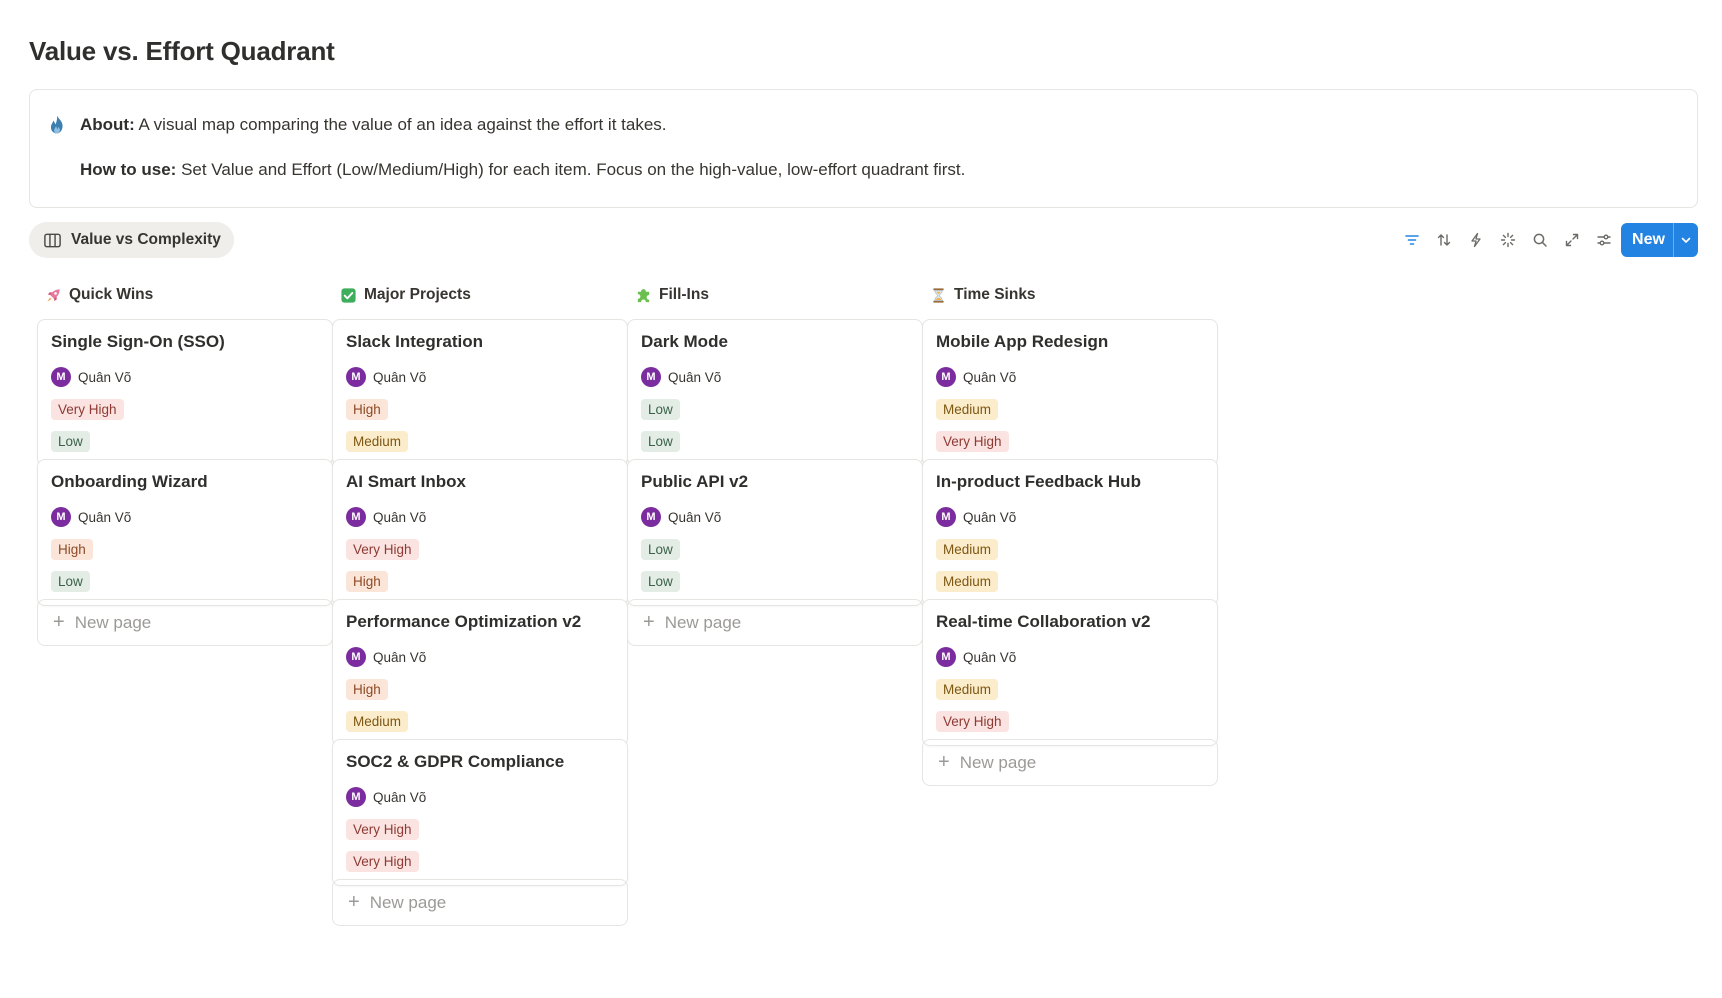  I want to click on card-ai-smart-inbox: AI Smart Inbox M Quân Võ Very High High, so click(480, 532).